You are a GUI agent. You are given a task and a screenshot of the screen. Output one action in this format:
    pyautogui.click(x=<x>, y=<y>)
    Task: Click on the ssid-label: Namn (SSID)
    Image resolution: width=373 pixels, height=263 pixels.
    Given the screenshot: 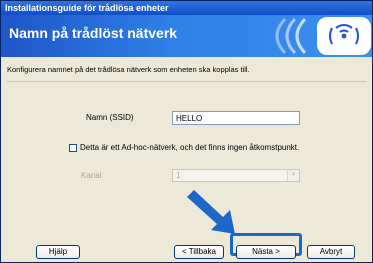 What is the action you would take?
    pyautogui.click(x=110, y=117)
    